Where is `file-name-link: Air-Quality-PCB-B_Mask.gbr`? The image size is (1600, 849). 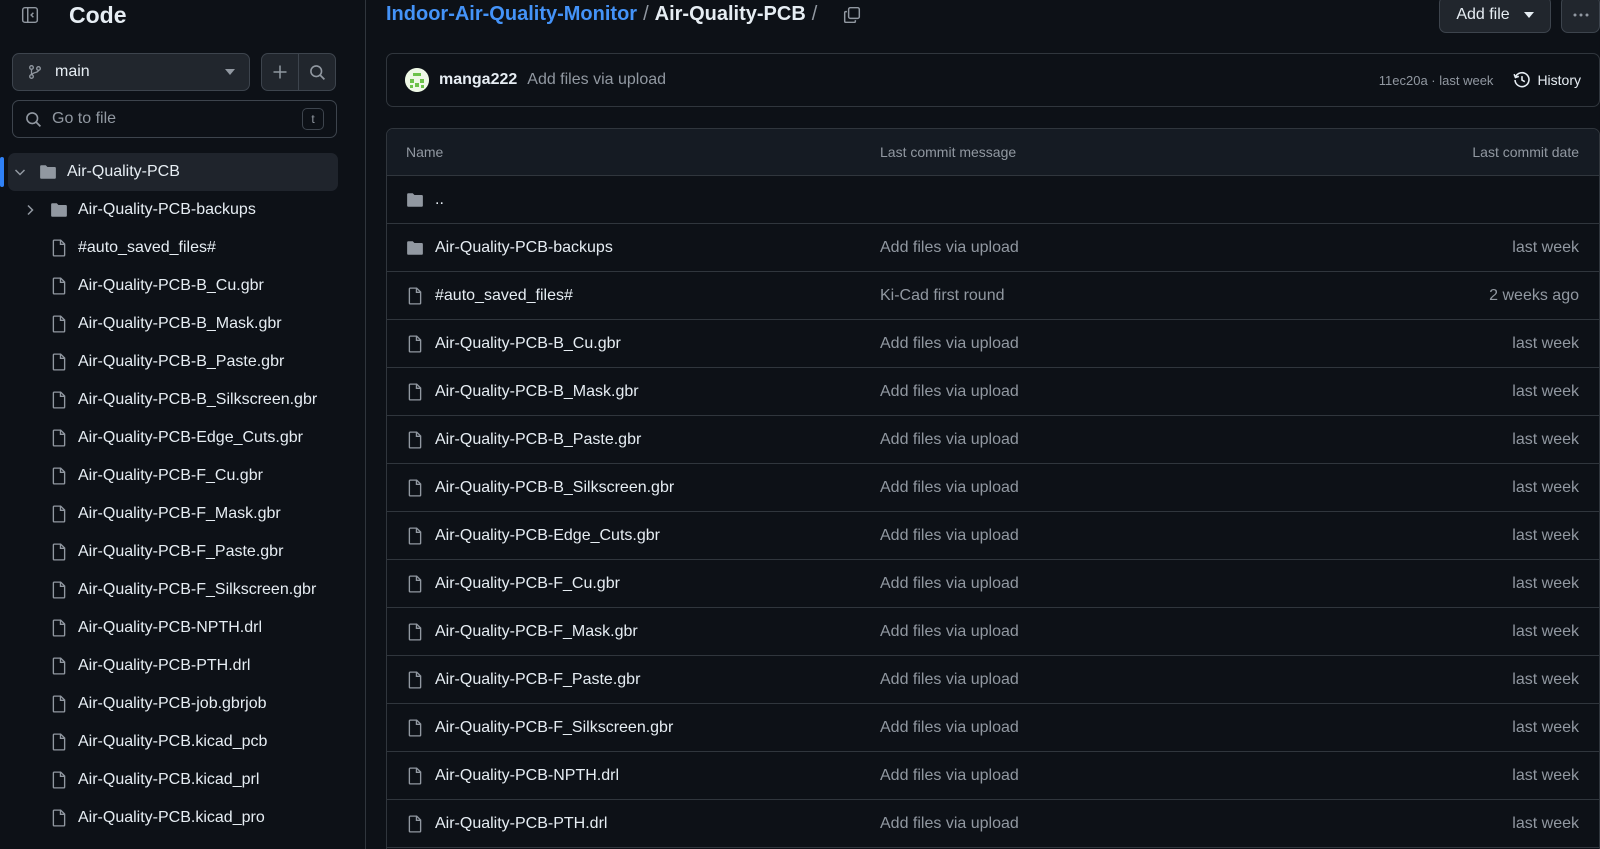 file-name-link: Air-Quality-PCB-B_Mask.gbr is located at coordinates (537, 392).